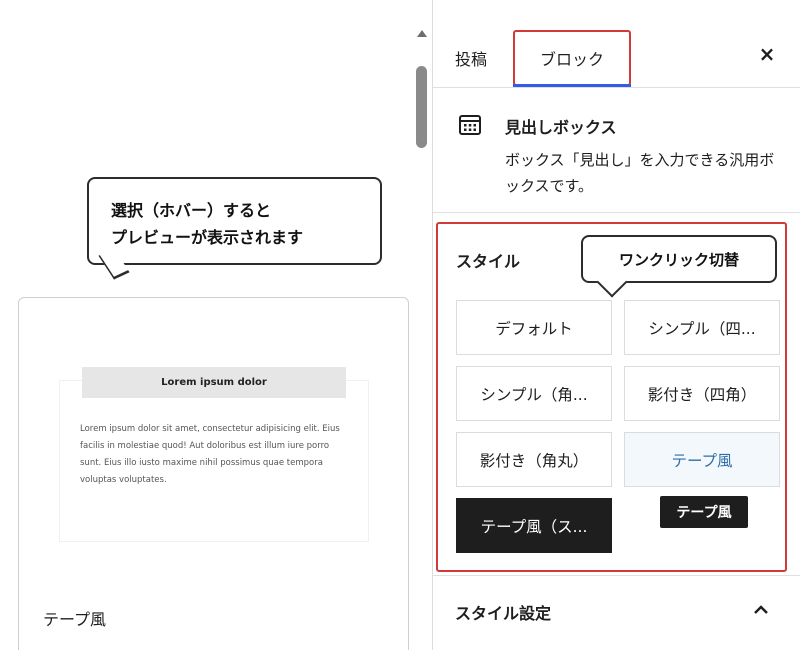 The width and height of the screenshot is (800, 650). What do you see at coordinates (503, 612) in the screenshot?
I see `style-settings-header: スタイル設定` at bounding box center [503, 612].